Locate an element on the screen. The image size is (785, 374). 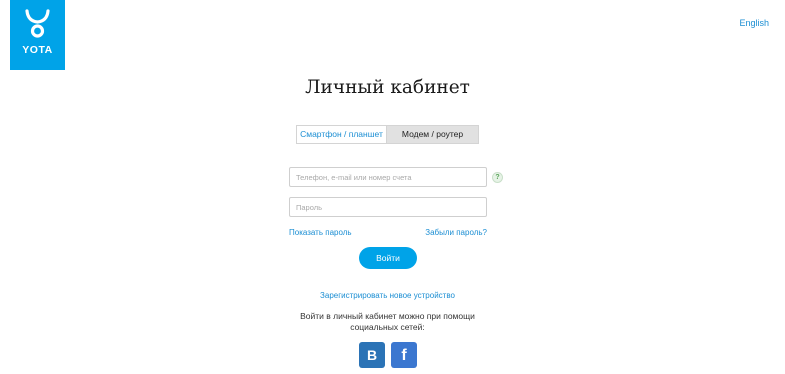
login-input is located at coordinates (388, 177).